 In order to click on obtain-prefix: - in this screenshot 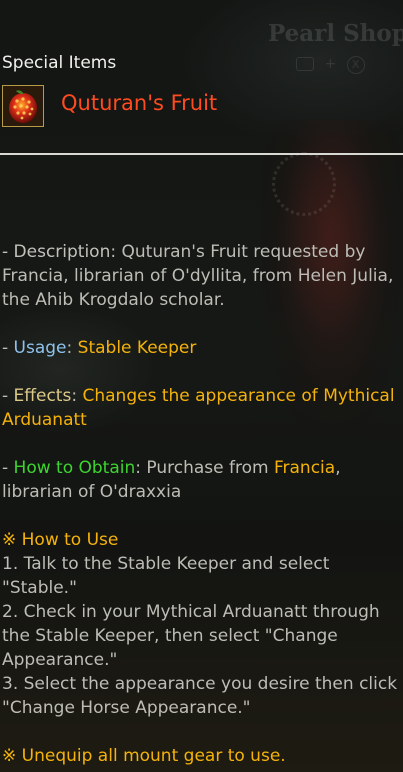, I will do `click(8, 468)`.